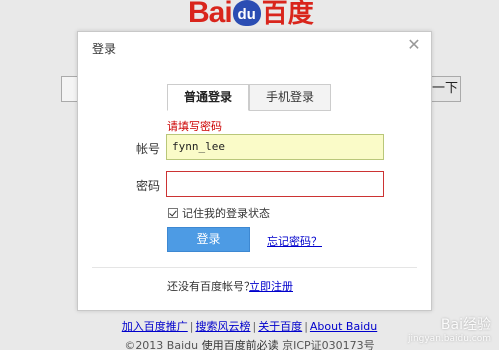  What do you see at coordinates (208, 97) in the screenshot?
I see `tab-normal-login: 普通登录` at bounding box center [208, 97].